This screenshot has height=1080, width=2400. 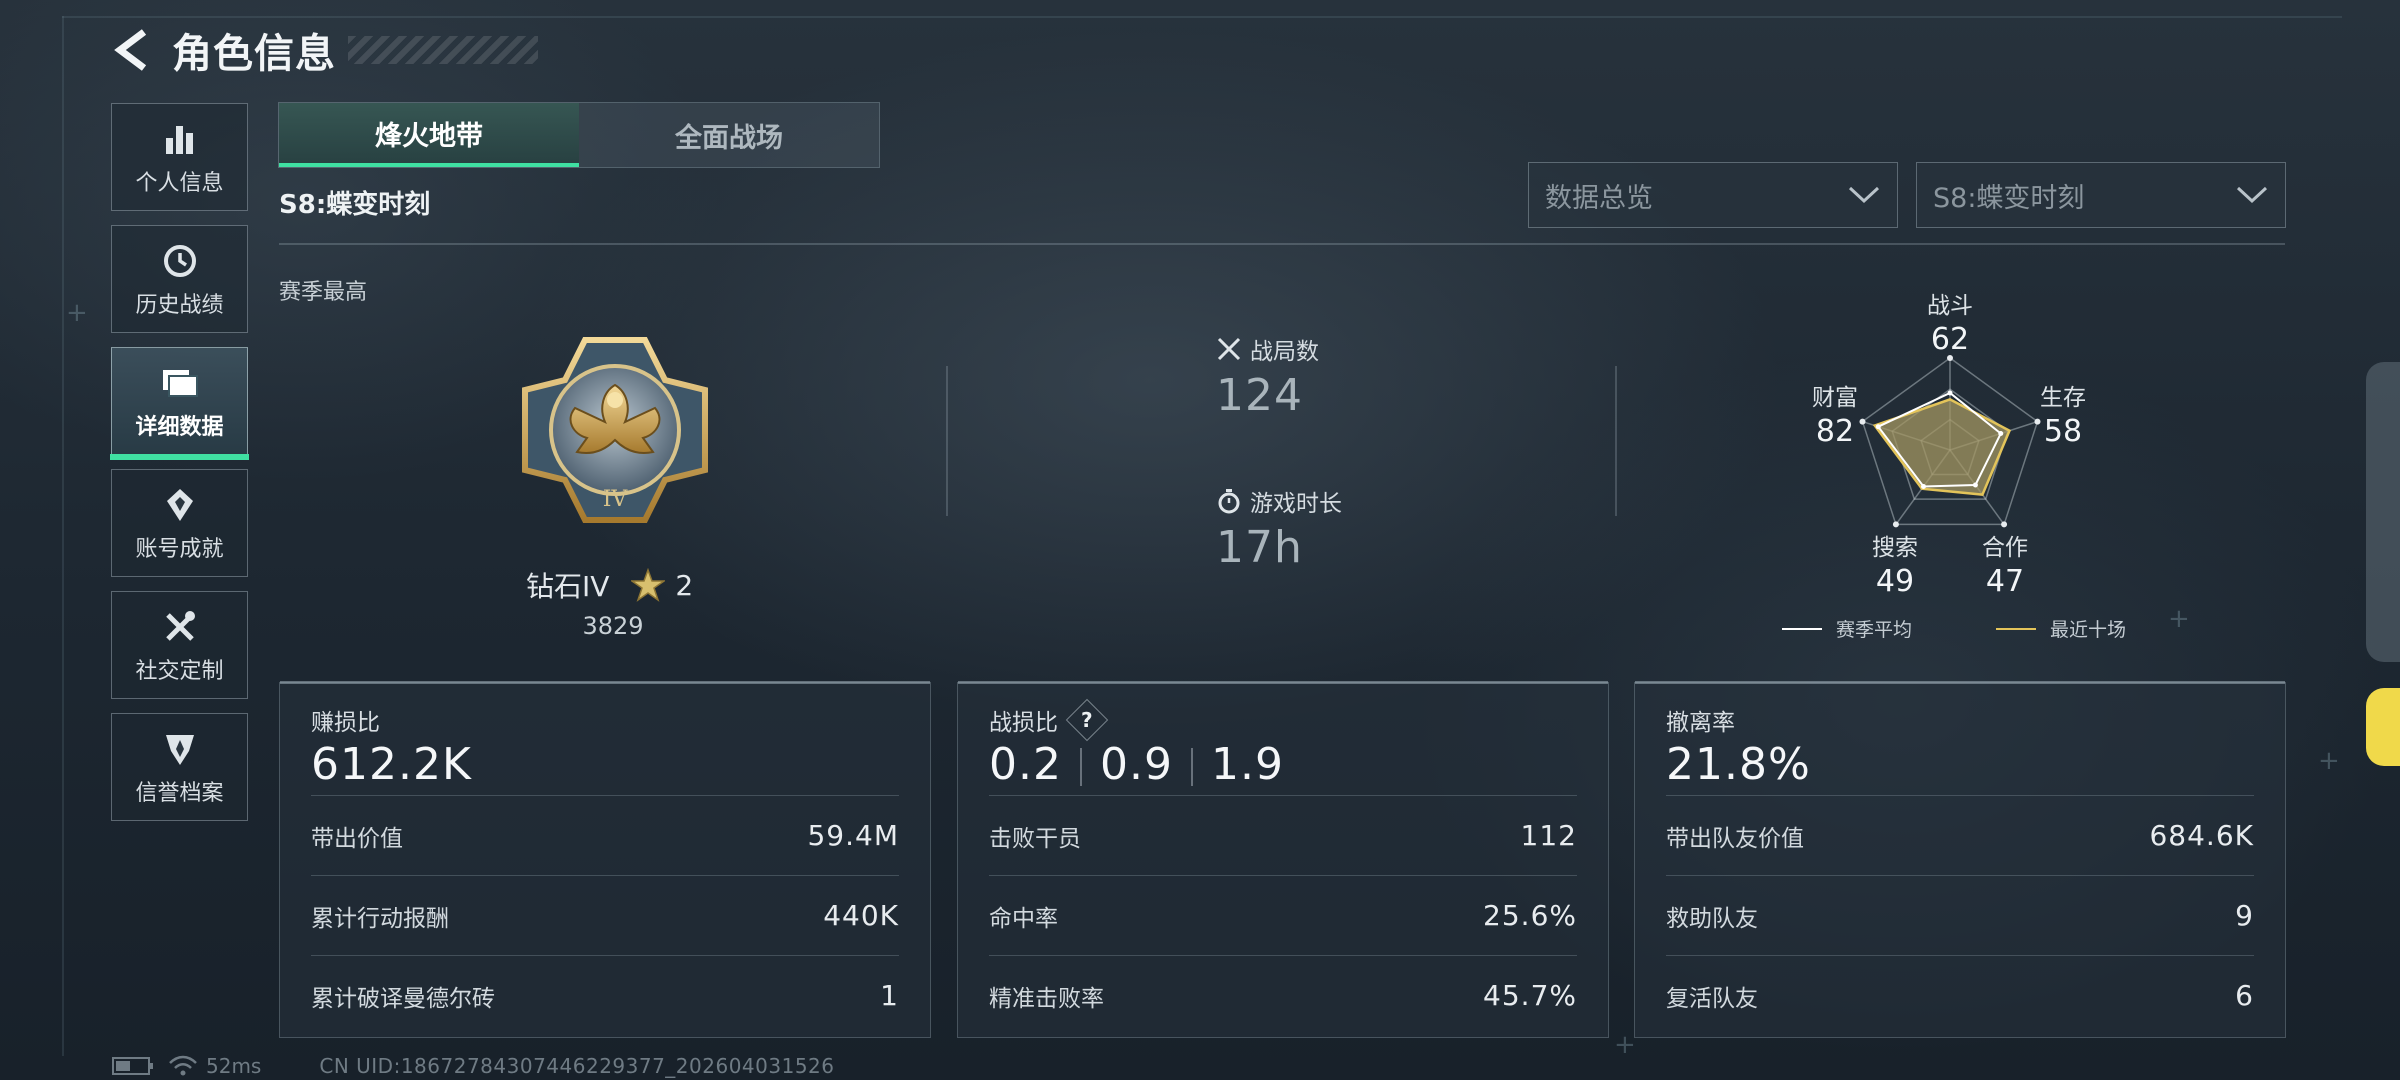 What do you see at coordinates (568, 586) in the screenshot?
I see `rank-name: 钻石IV` at bounding box center [568, 586].